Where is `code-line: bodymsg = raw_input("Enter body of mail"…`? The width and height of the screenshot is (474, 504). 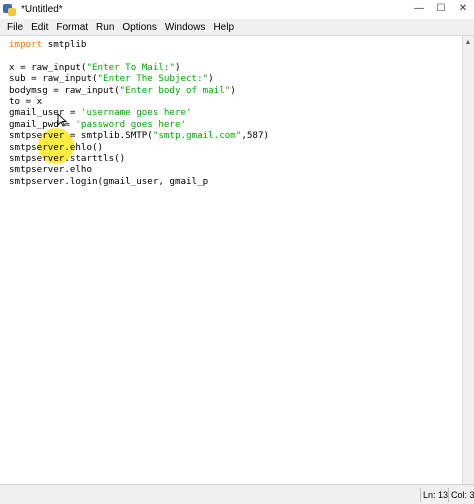 code-line: bodymsg = raw_input("Enter body of mail"… is located at coordinates (122, 91).